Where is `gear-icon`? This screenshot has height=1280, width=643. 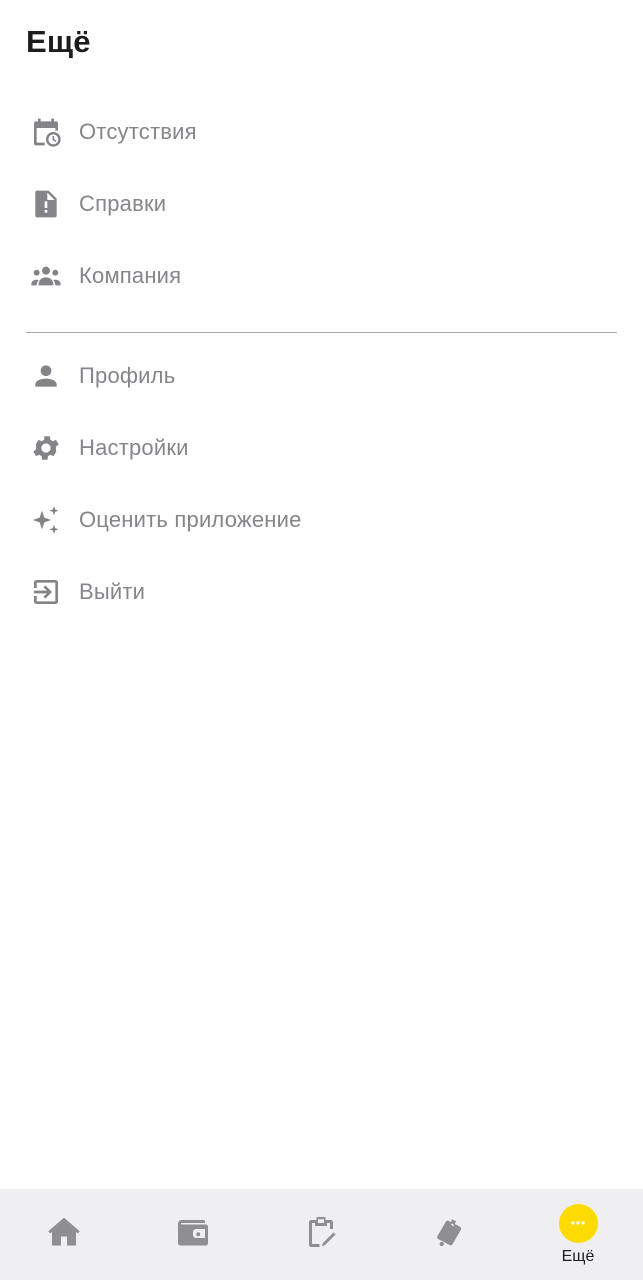
gear-icon is located at coordinates (48, 448).